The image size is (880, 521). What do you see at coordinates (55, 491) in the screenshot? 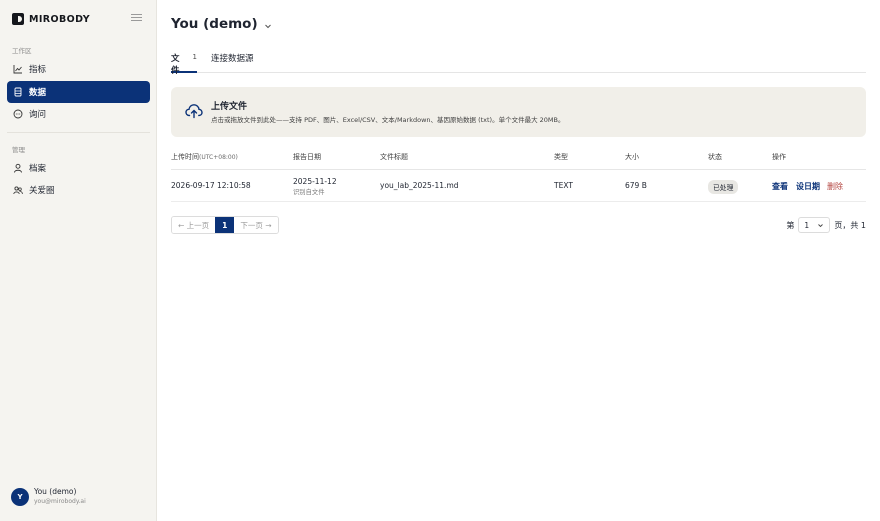
I see `user-name: You (demo)` at bounding box center [55, 491].